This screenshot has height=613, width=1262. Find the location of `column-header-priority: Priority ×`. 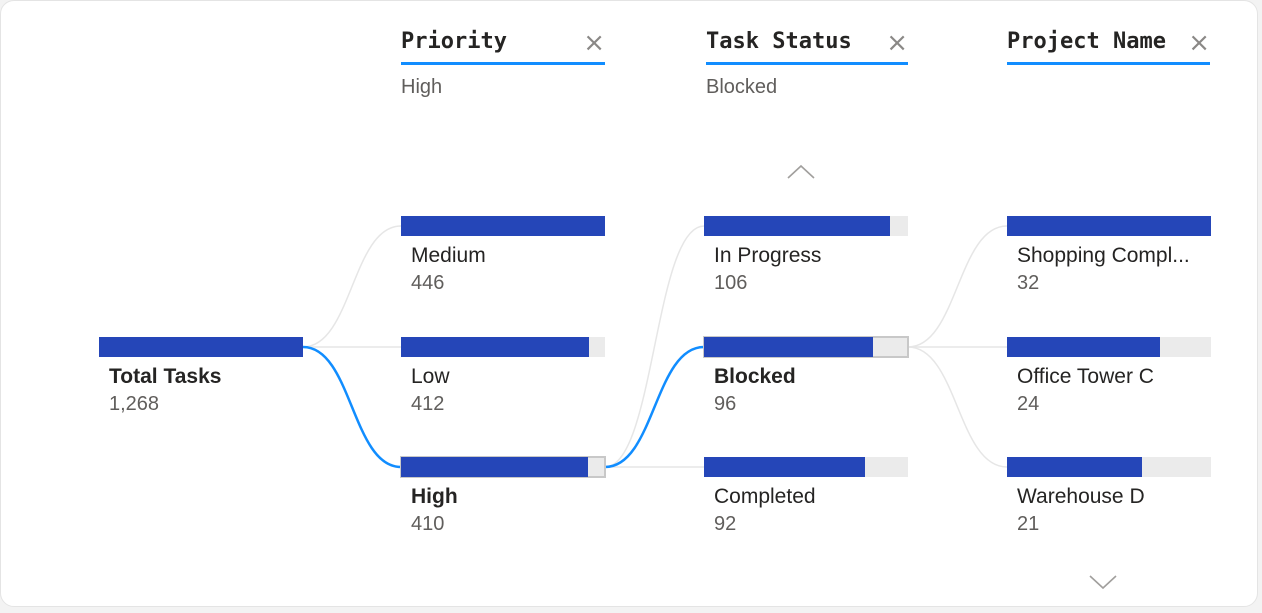

column-header-priority: Priority × is located at coordinates (503, 47).